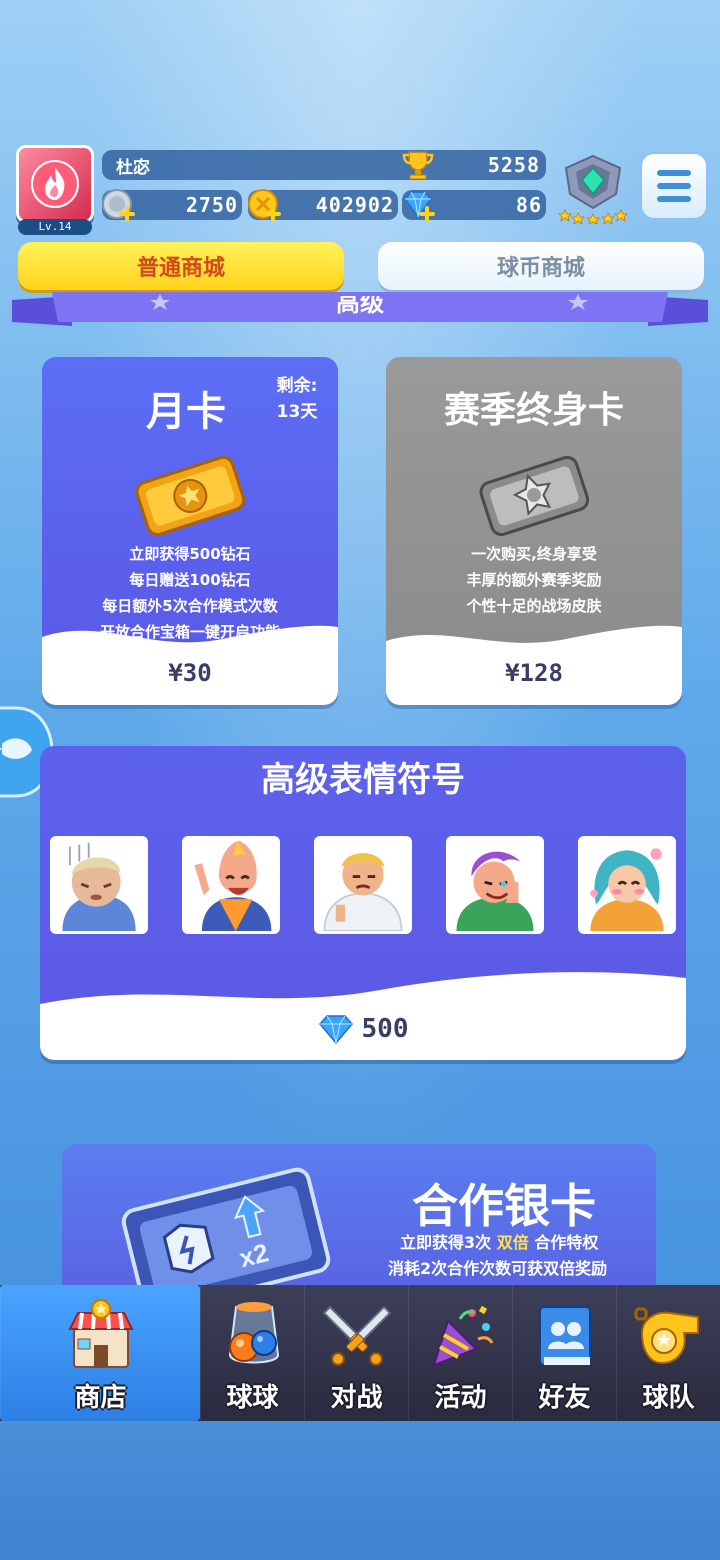 The image size is (720, 1560). What do you see at coordinates (504, 1206) in the screenshot?
I see `silver-card-title: 合作银卡` at bounding box center [504, 1206].